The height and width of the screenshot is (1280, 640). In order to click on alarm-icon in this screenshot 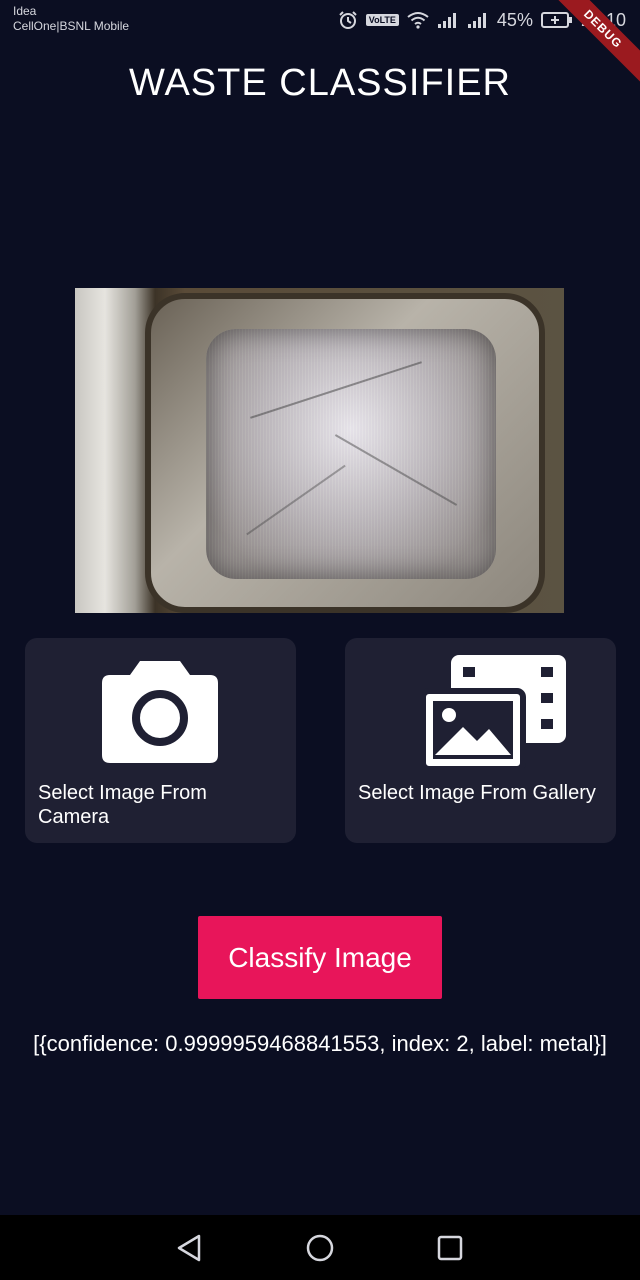, I will do `click(348, 20)`.